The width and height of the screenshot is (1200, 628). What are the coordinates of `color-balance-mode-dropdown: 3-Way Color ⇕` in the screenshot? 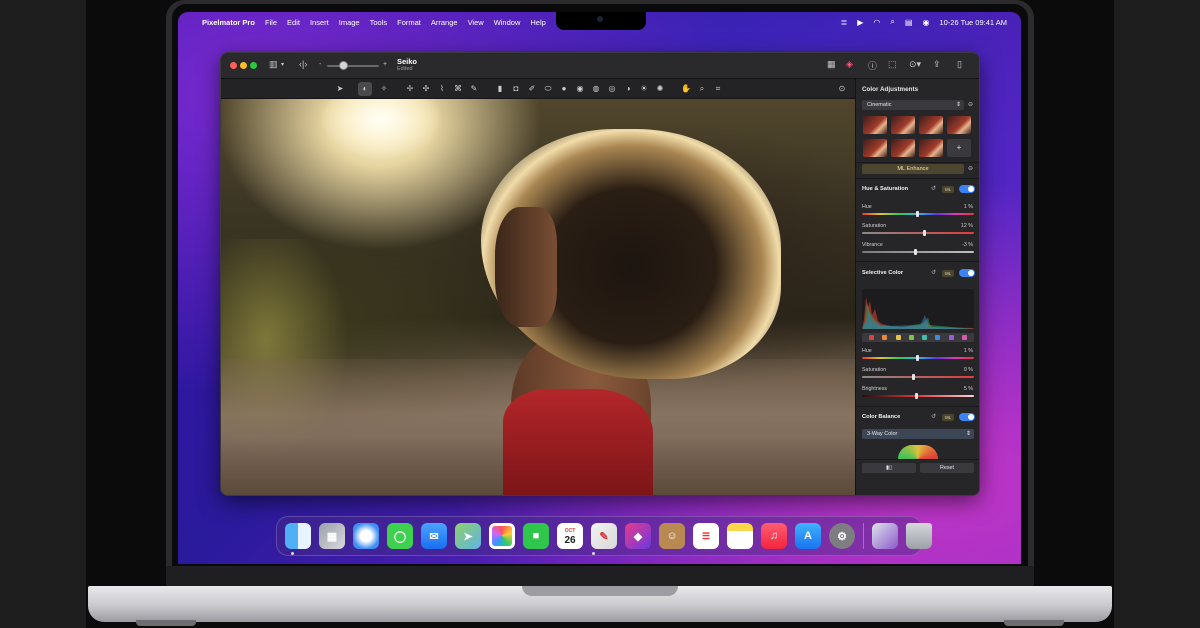 It's located at (918, 434).